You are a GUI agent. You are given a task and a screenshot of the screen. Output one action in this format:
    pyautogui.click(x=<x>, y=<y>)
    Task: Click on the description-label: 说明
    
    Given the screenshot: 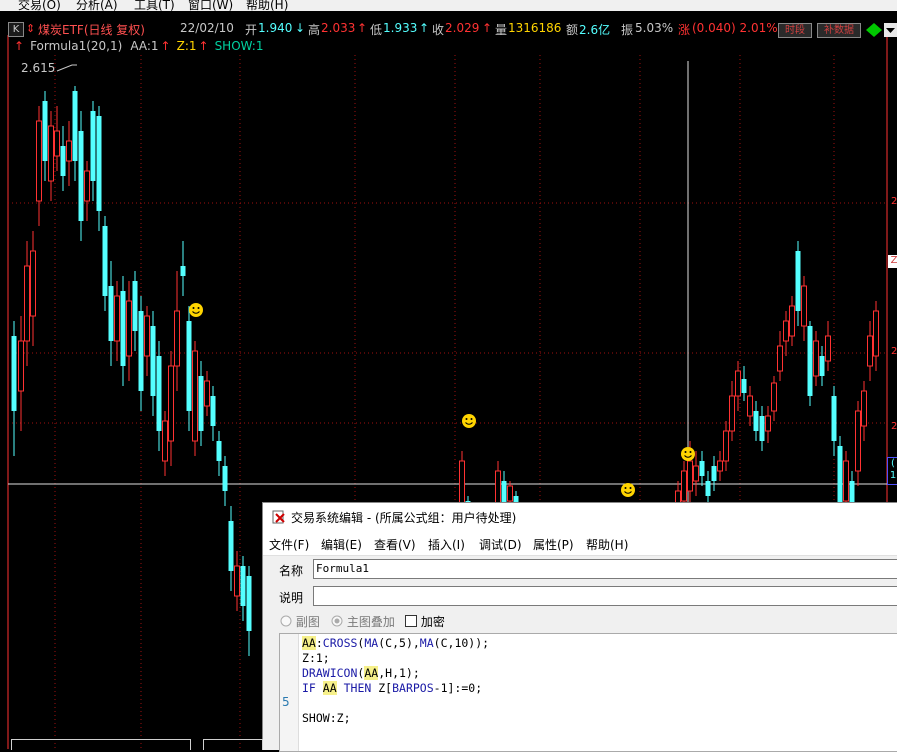 What is the action you would take?
    pyautogui.click(x=291, y=598)
    